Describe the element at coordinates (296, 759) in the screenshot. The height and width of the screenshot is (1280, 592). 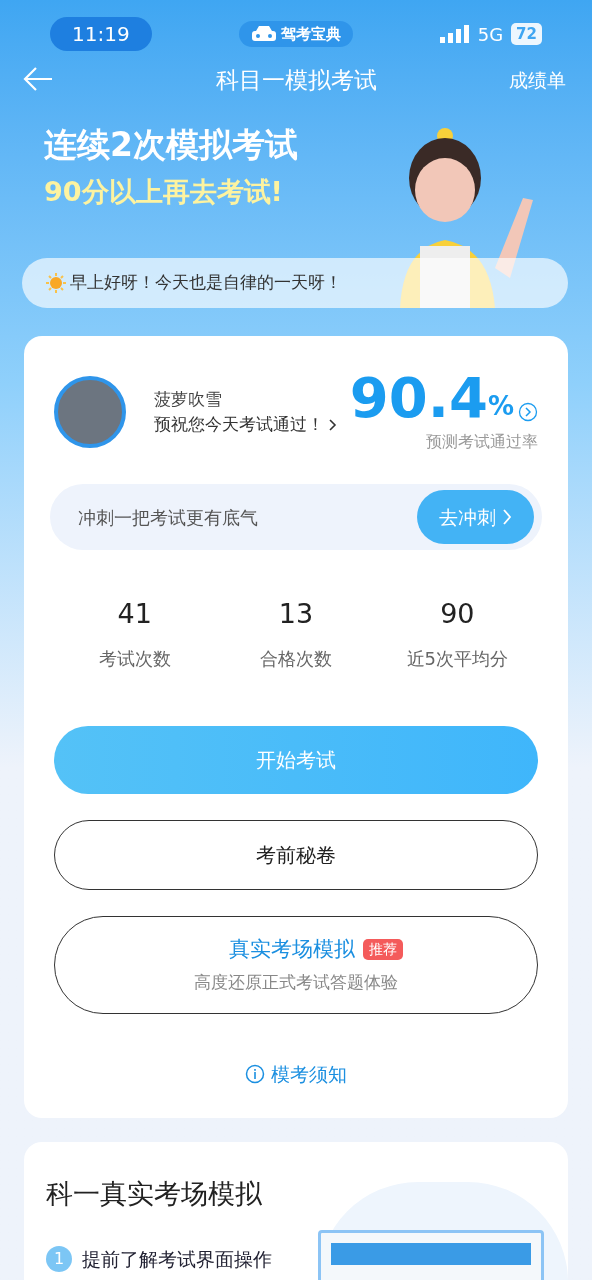
I see `start-exam-button: 开始考试` at that location.